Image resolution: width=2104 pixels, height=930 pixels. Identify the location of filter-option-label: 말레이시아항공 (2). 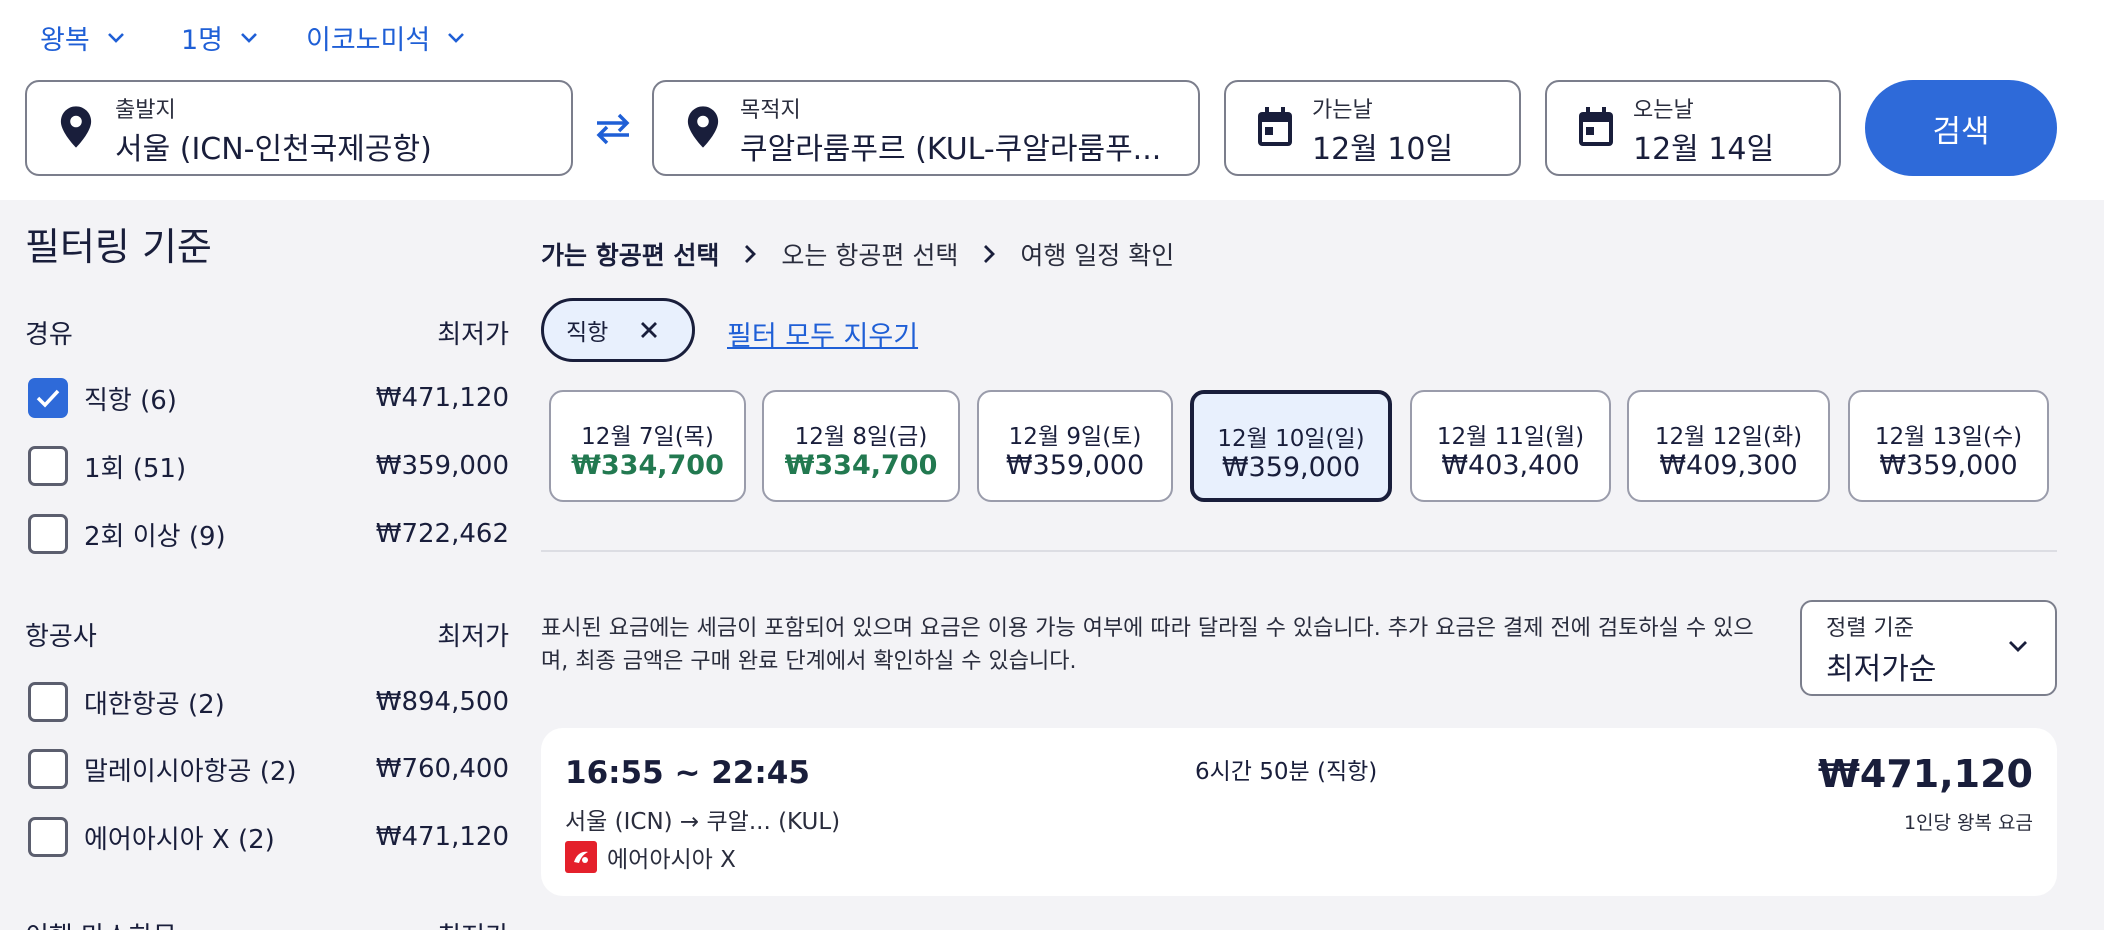
(190, 771).